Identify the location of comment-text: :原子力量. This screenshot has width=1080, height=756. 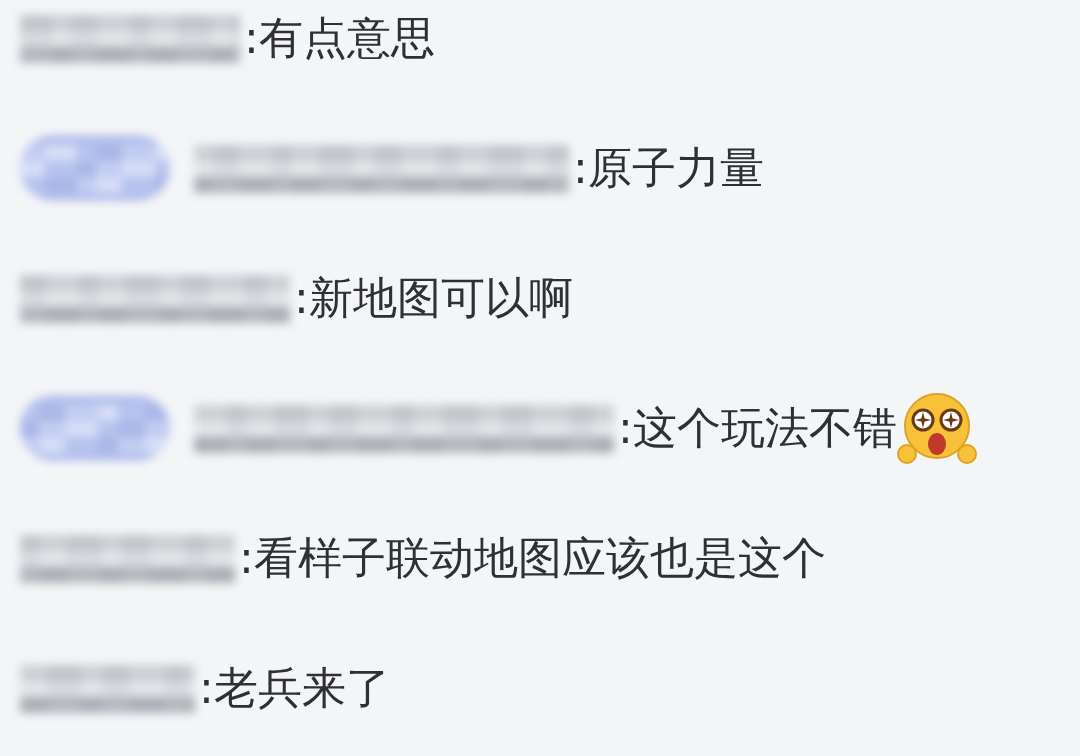
(668, 167).